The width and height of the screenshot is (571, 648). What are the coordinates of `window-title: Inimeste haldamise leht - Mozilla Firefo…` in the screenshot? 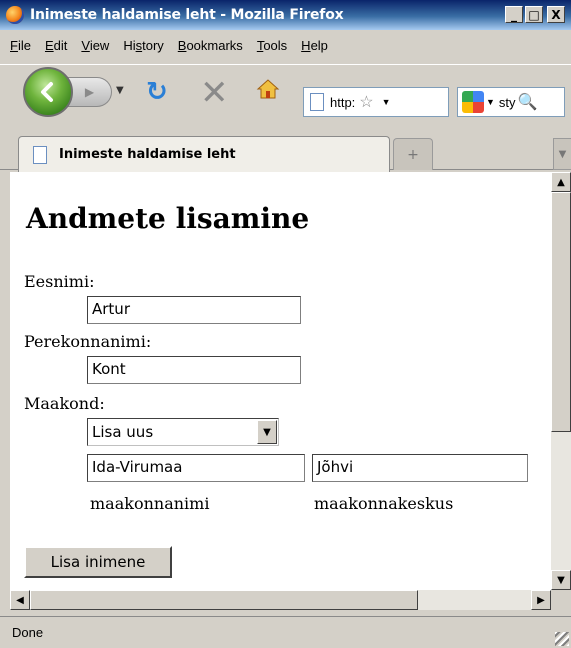 It's located at (187, 15).